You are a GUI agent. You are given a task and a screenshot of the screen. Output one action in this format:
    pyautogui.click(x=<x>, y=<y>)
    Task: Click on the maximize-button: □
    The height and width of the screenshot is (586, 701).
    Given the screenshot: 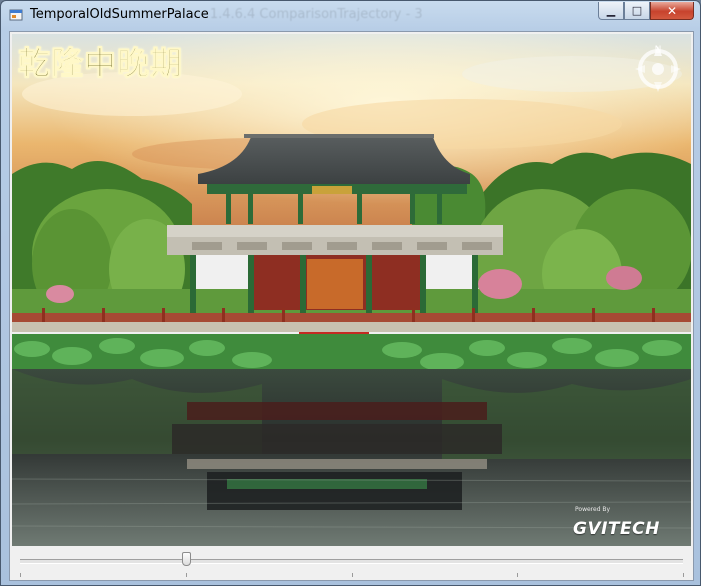 What is the action you would take?
    pyautogui.click(x=637, y=11)
    